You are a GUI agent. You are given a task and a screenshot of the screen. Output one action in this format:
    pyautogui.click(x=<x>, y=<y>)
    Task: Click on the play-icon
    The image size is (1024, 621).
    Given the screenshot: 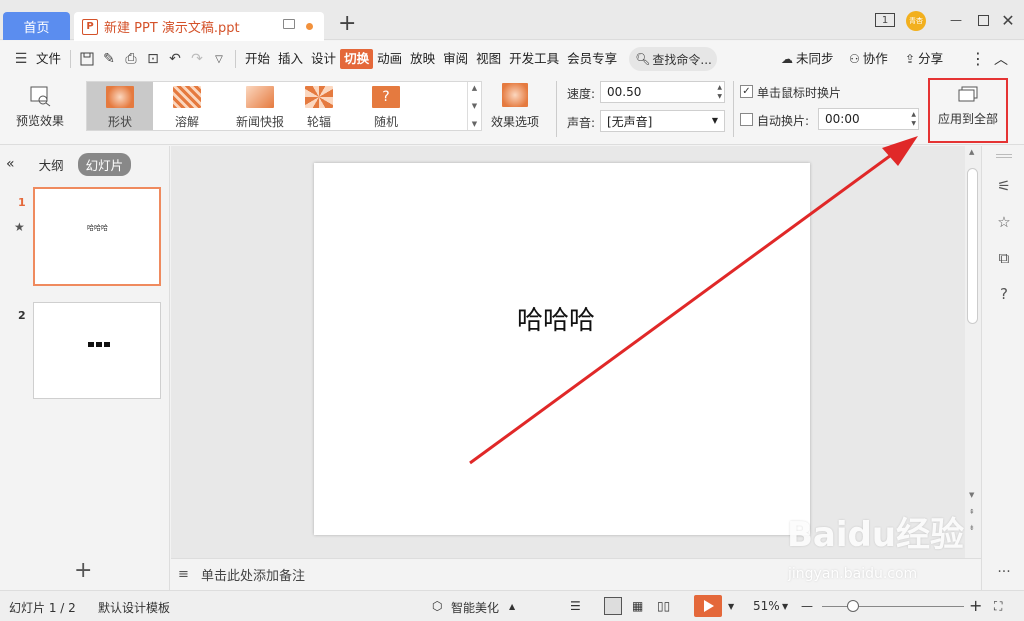 What is the action you would take?
    pyautogui.click(x=709, y=606)
    